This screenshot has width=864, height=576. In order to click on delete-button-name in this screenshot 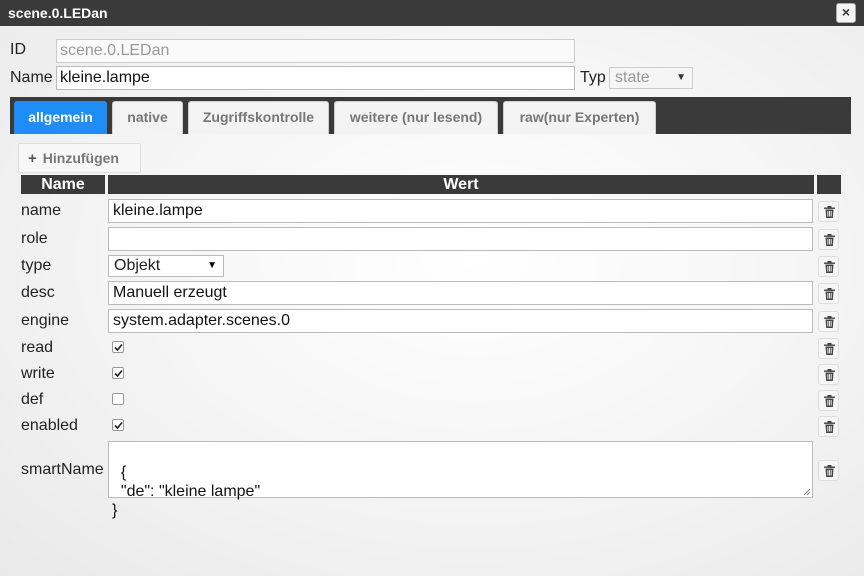, I will do `click(828, 211)`.